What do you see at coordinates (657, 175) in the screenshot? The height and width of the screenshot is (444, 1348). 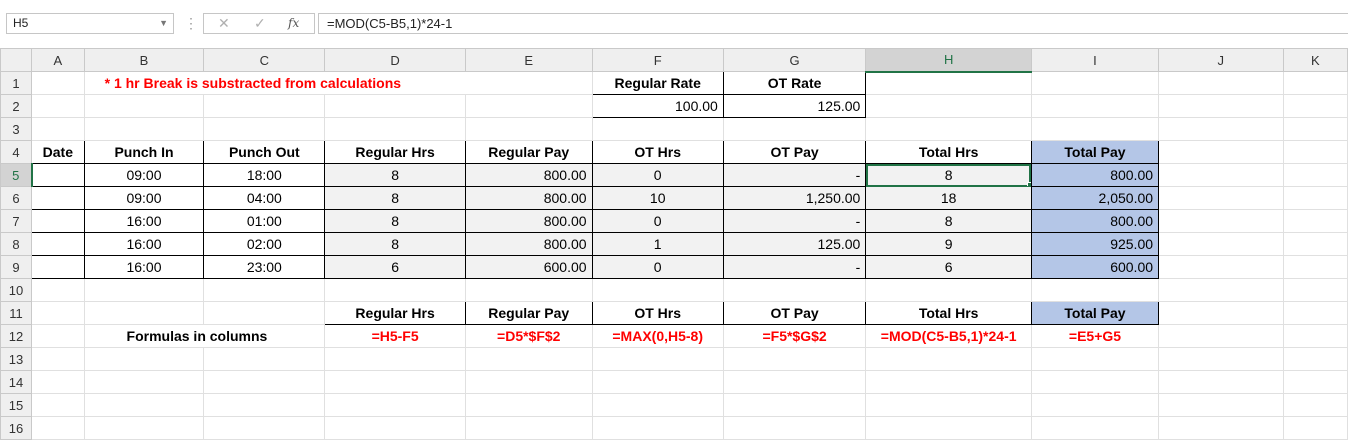 I see `ot-hrs-cell: 0` at bounding box center [657, 175].